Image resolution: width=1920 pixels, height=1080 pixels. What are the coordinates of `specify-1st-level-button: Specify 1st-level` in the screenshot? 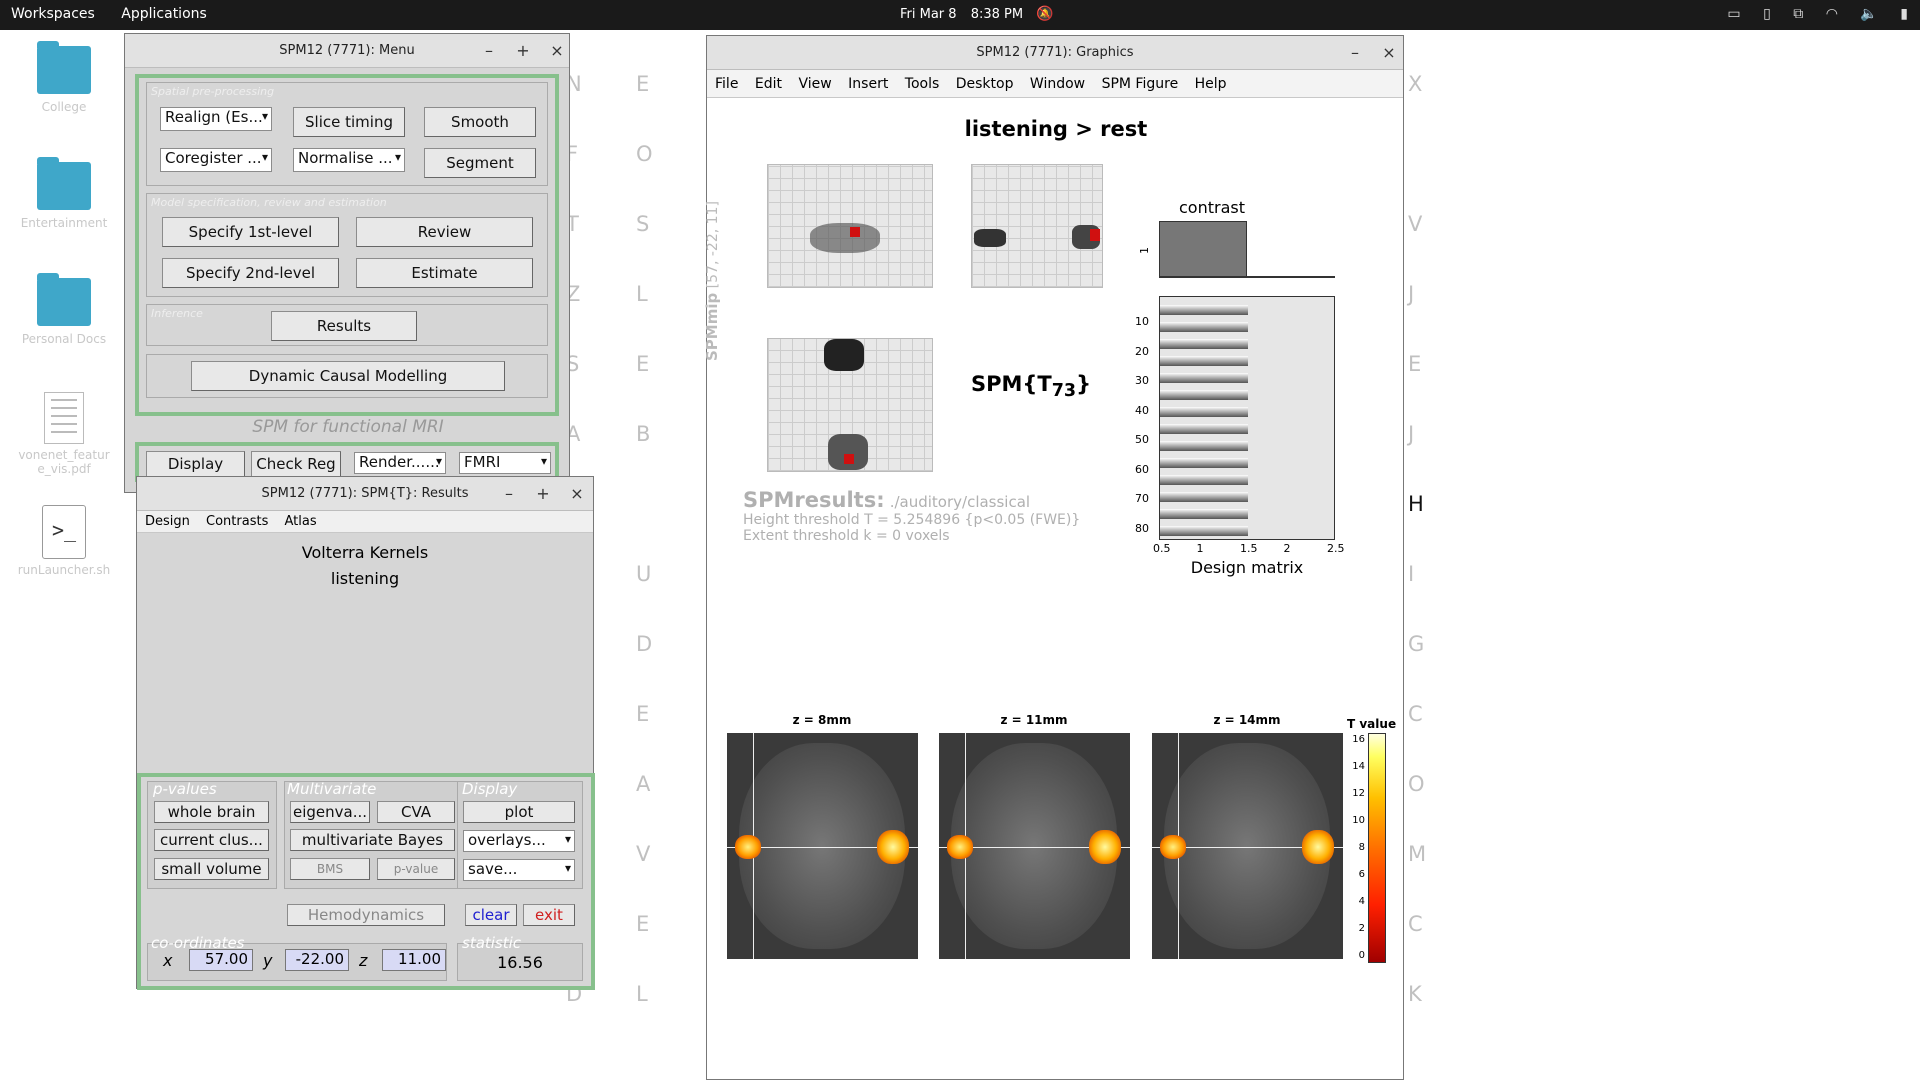 It's located at (250, 232).